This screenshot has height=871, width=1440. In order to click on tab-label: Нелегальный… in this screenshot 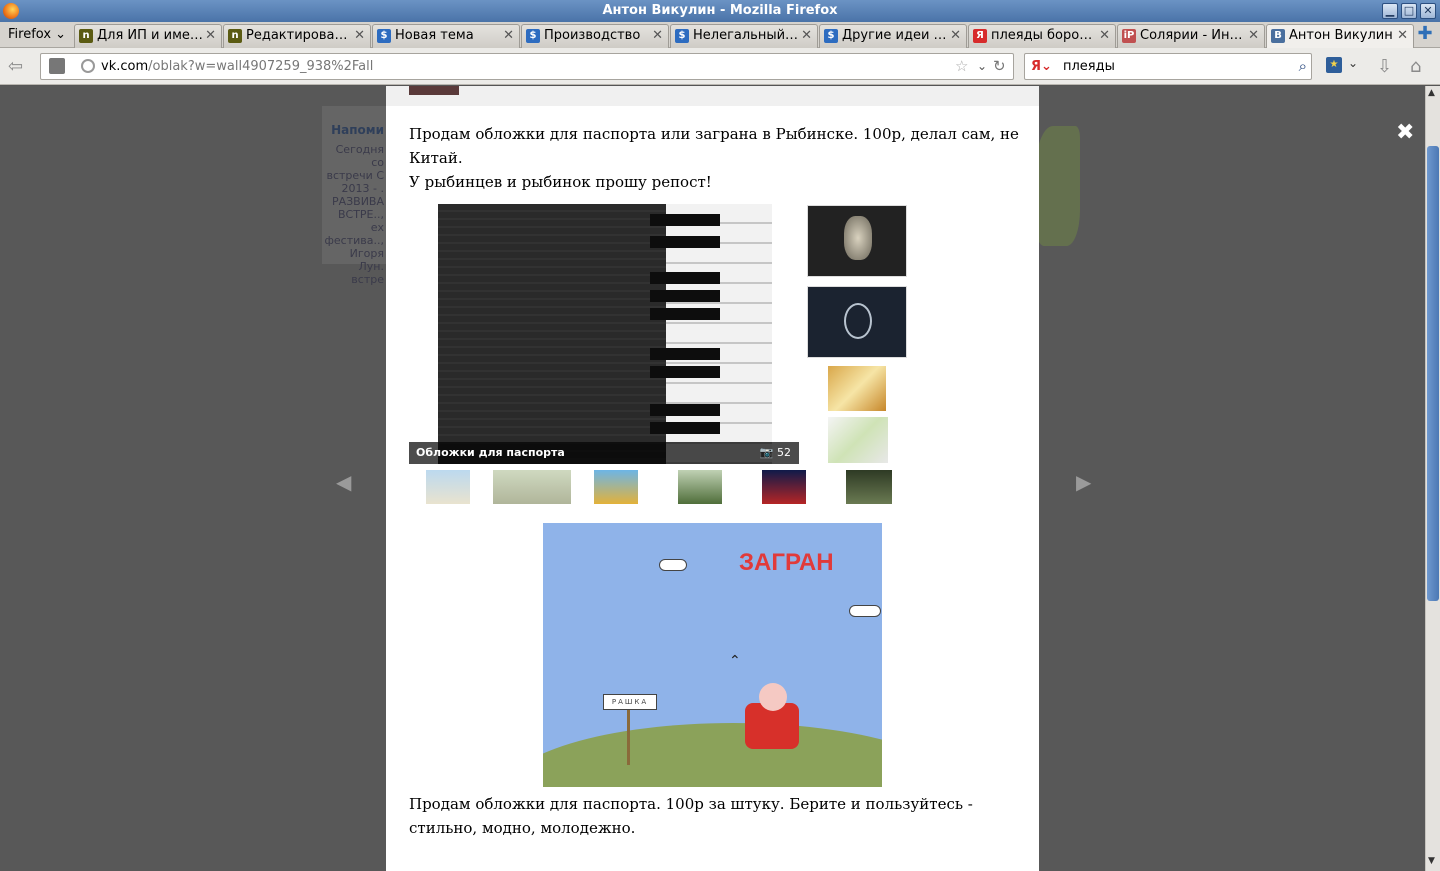, I will do `click(746, 35)`.